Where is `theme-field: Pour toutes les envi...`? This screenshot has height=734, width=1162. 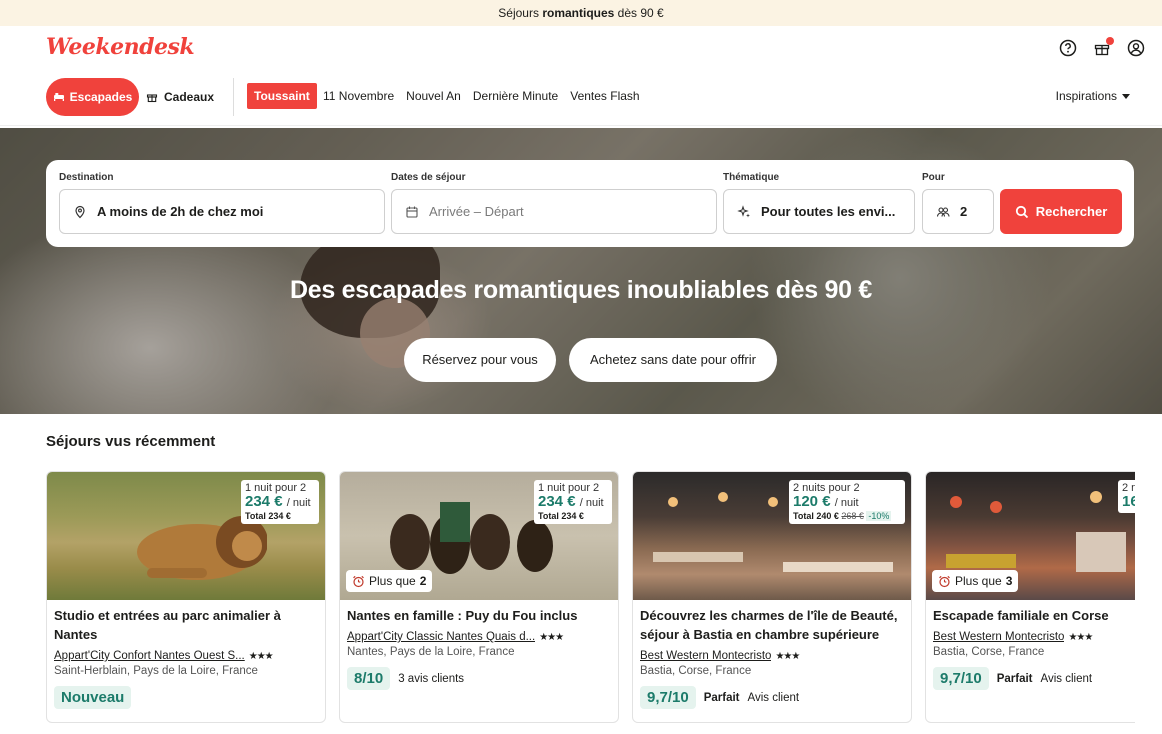 theme-field: Pour toutes les envi... is located at coordinates (819, 211).